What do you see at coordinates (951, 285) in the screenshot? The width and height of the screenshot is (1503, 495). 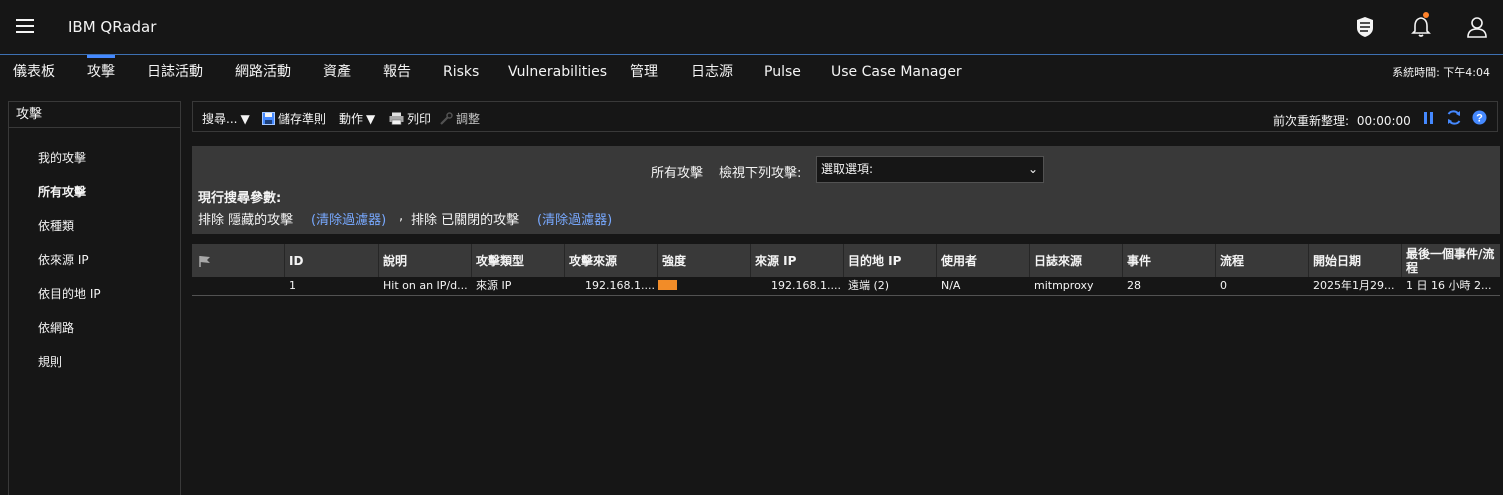 I see `cell-user: N/A` at bounding box center [951, 285].